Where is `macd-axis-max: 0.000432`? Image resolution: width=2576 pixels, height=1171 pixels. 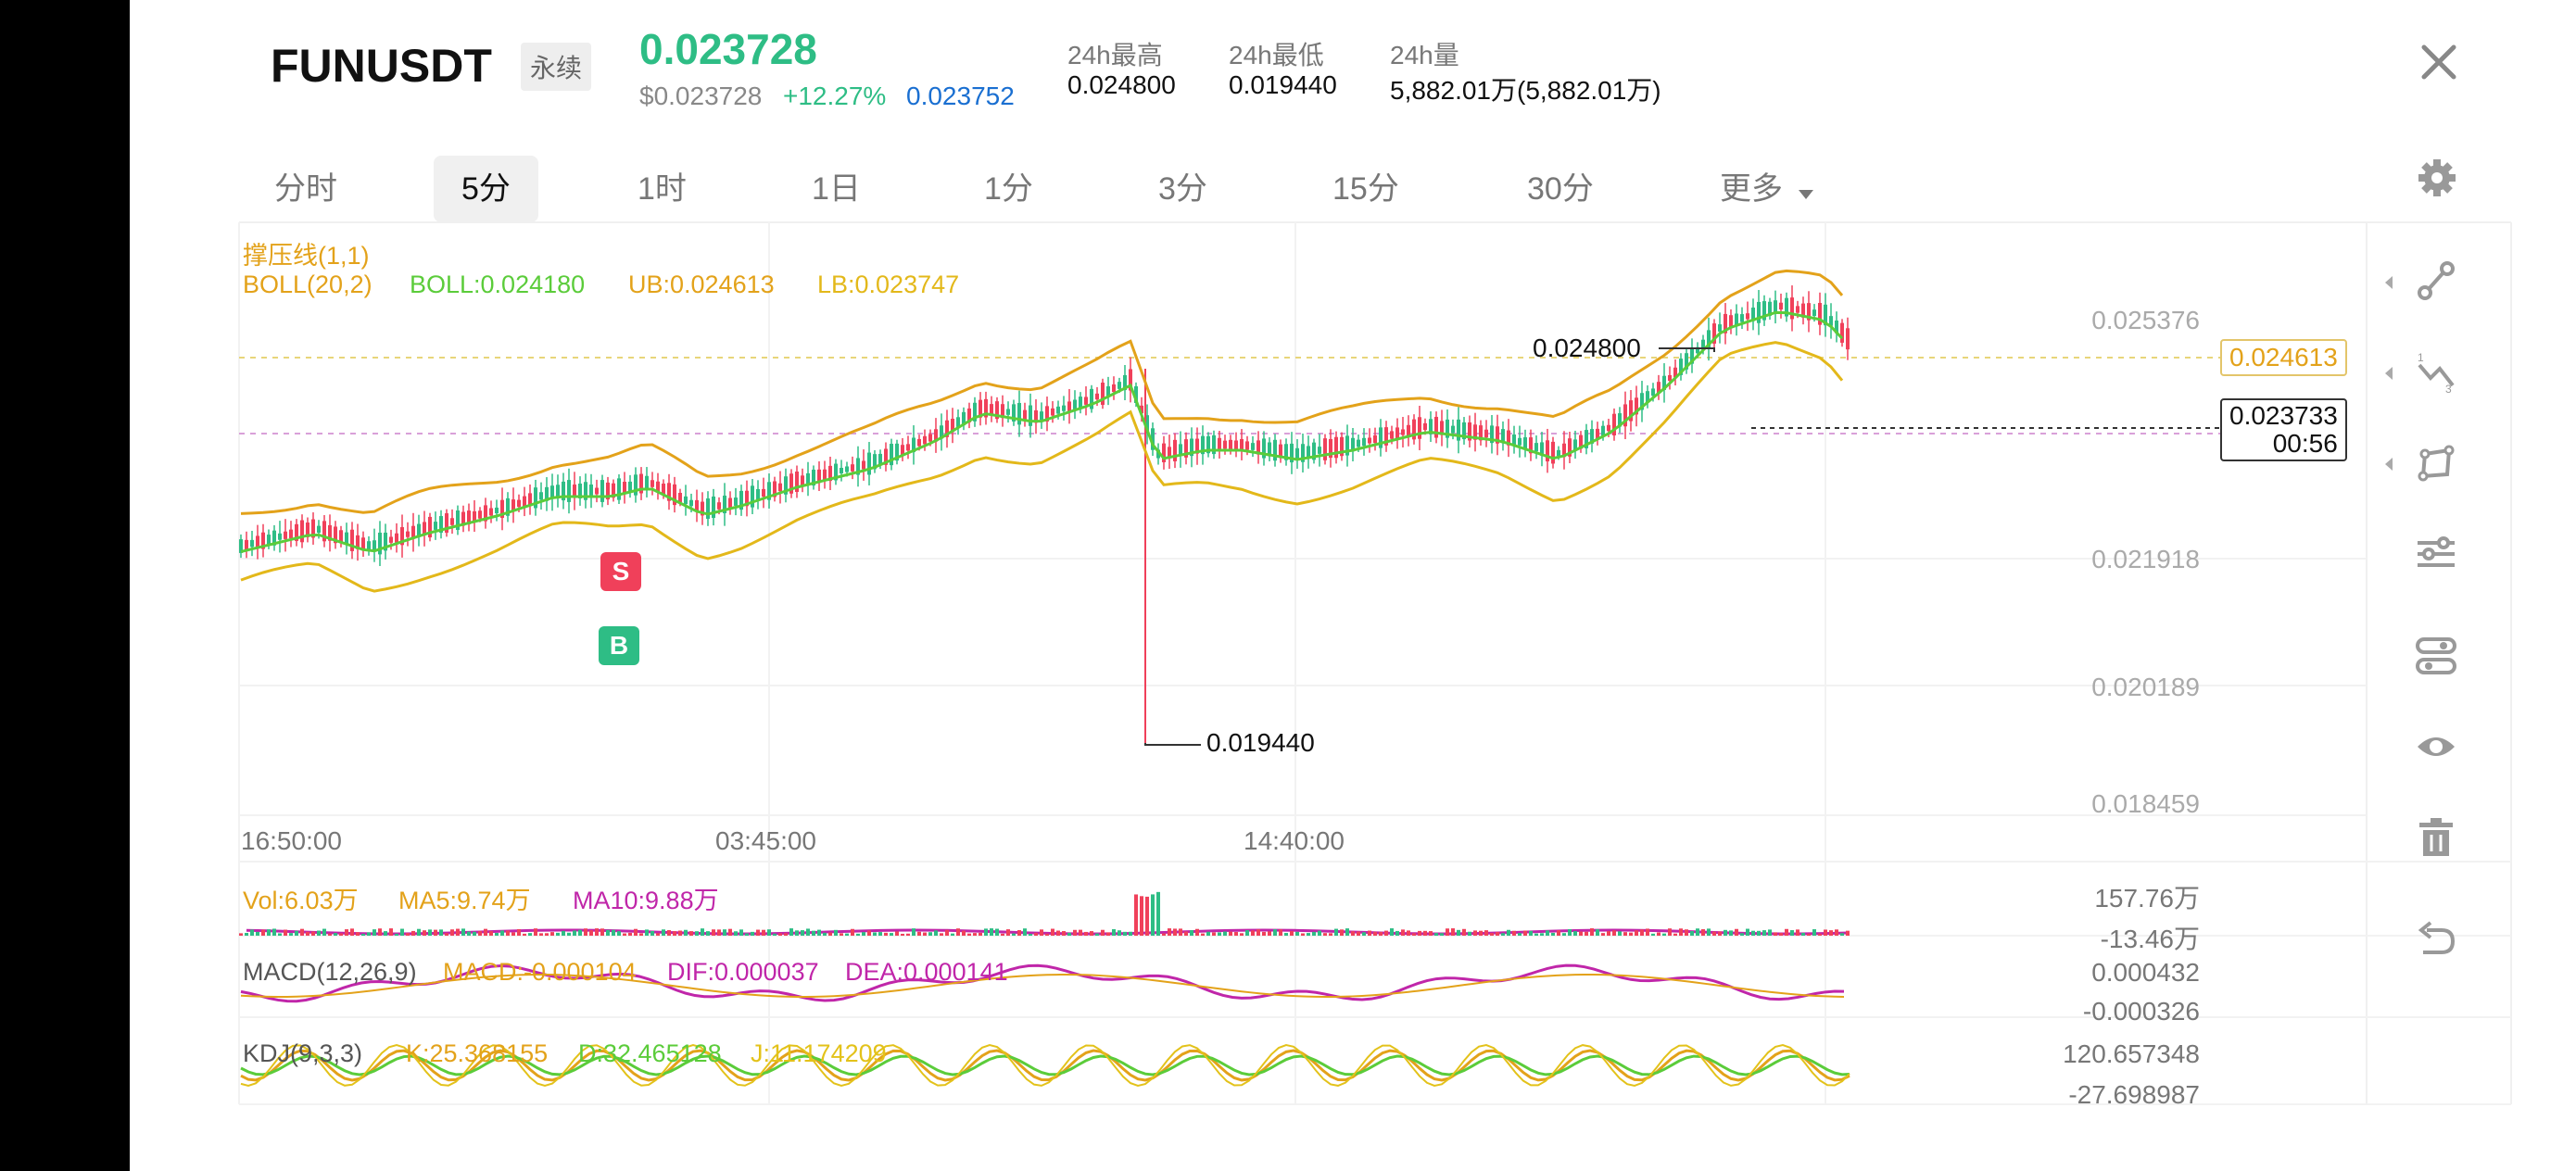
macd-axis-max: 0.000432 is located at coordinates (2146, 973).